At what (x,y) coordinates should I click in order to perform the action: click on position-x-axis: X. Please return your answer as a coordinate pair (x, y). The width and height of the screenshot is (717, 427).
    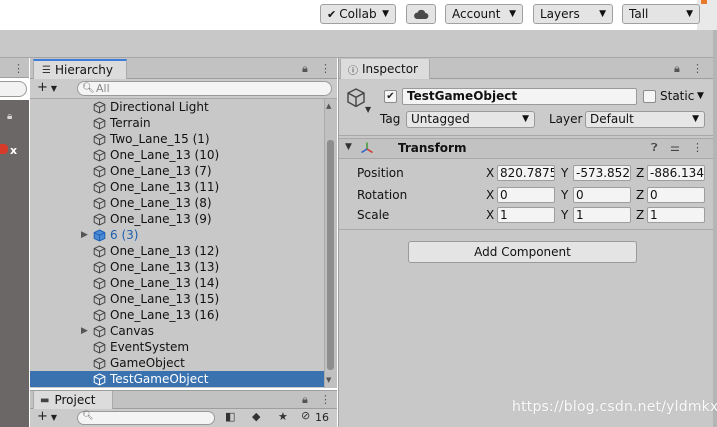
    Looking at the image, I should click on (490, 173).